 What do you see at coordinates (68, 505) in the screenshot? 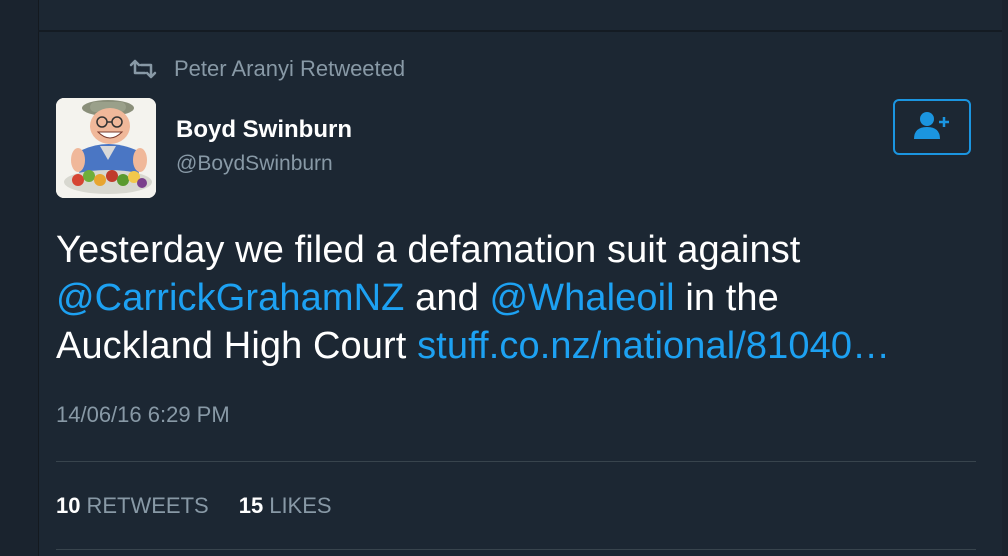
I see `retweets-count: 10` at bounding box center [68, 505].